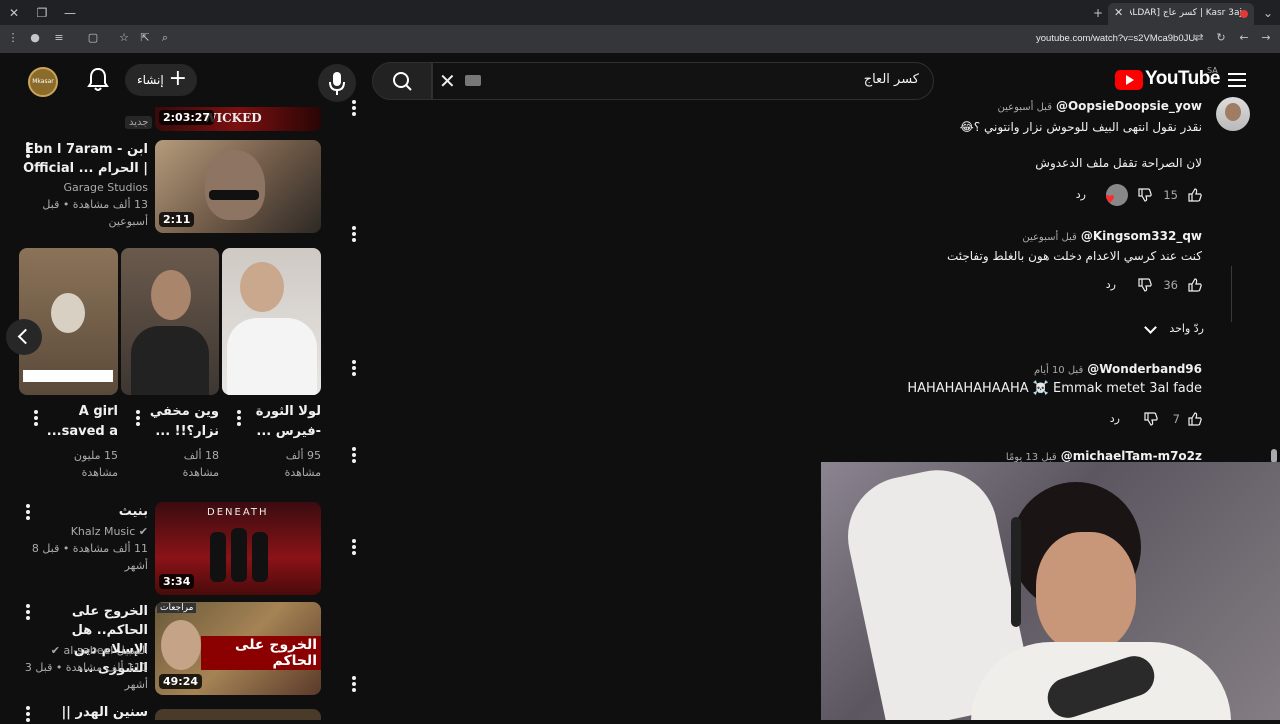  Describe the element at coordinates (42, 13) in the screenshot. I see `restore-window-icon: ❐` at that location.